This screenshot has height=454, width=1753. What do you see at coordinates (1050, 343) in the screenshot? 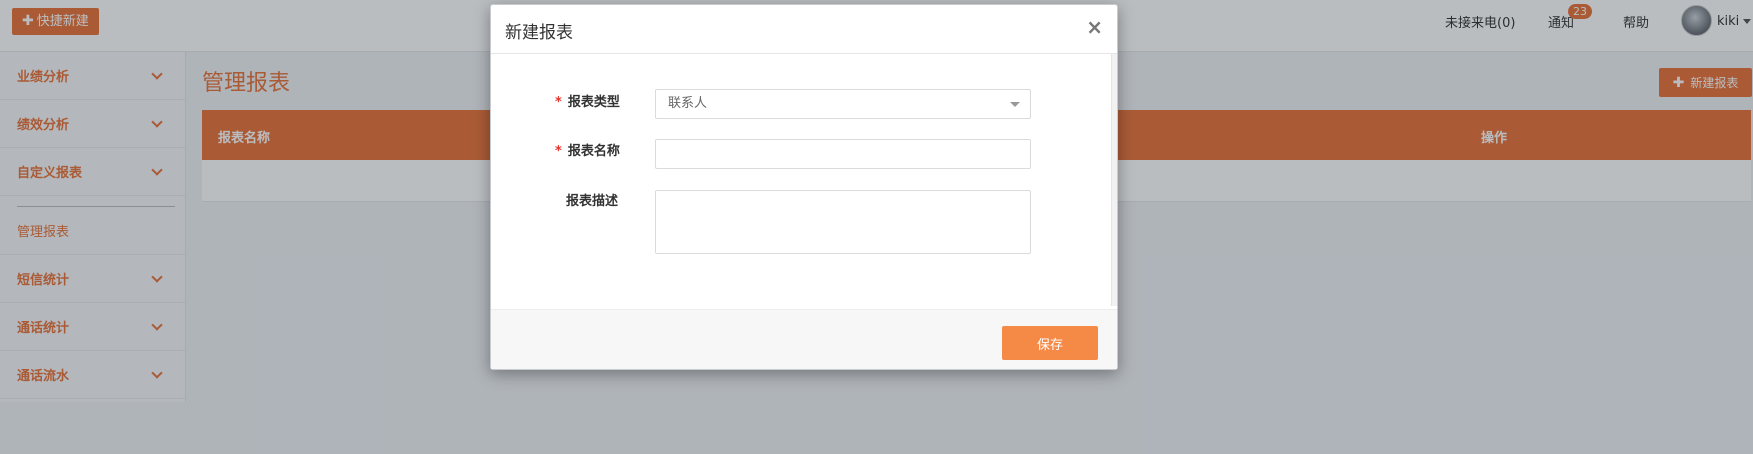
I see `save-button: 保存` at bounding box center [1050, 343].